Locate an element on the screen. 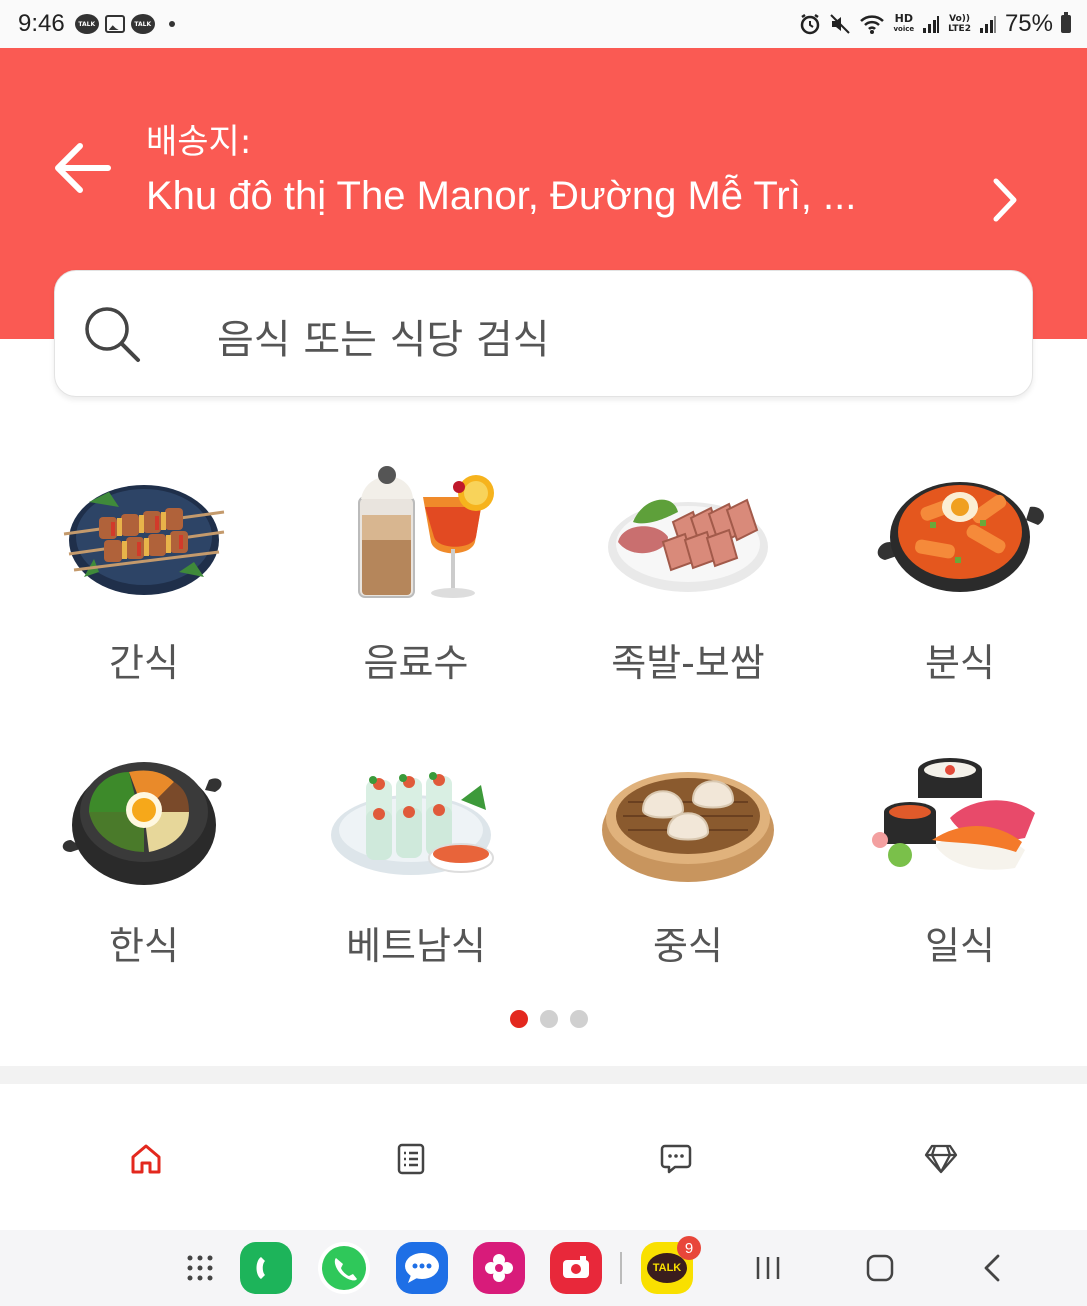 The height and width of the screenshot is (1306, 1087). chevron-left-icon is located at coordinates (992, 1268).